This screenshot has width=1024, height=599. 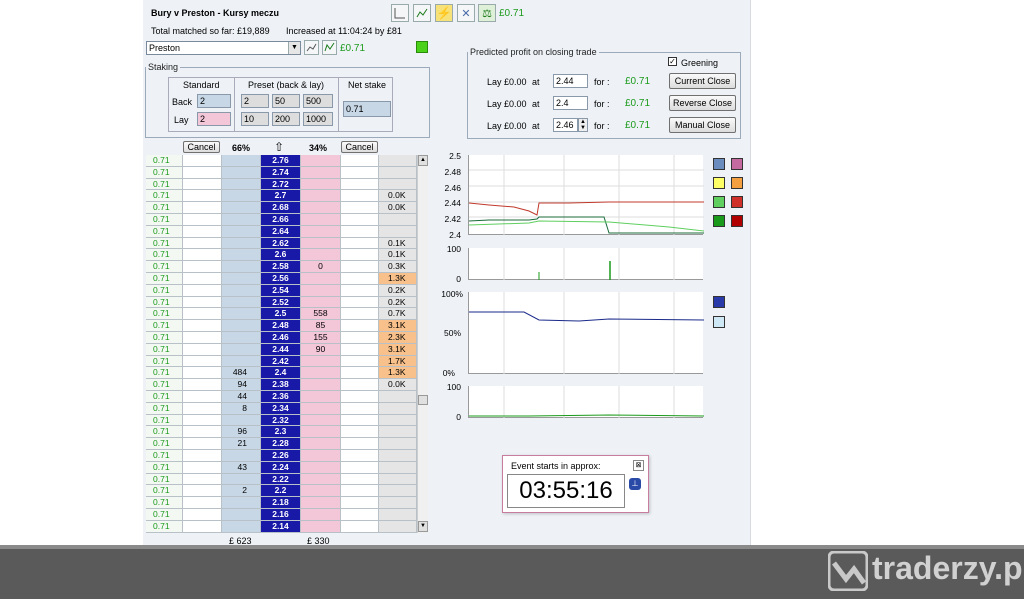 What do you see at coordinates (583, 125) in the screenshot?
I see `odds-spinner: ▲ ▼` at bounding box center [583, 125].